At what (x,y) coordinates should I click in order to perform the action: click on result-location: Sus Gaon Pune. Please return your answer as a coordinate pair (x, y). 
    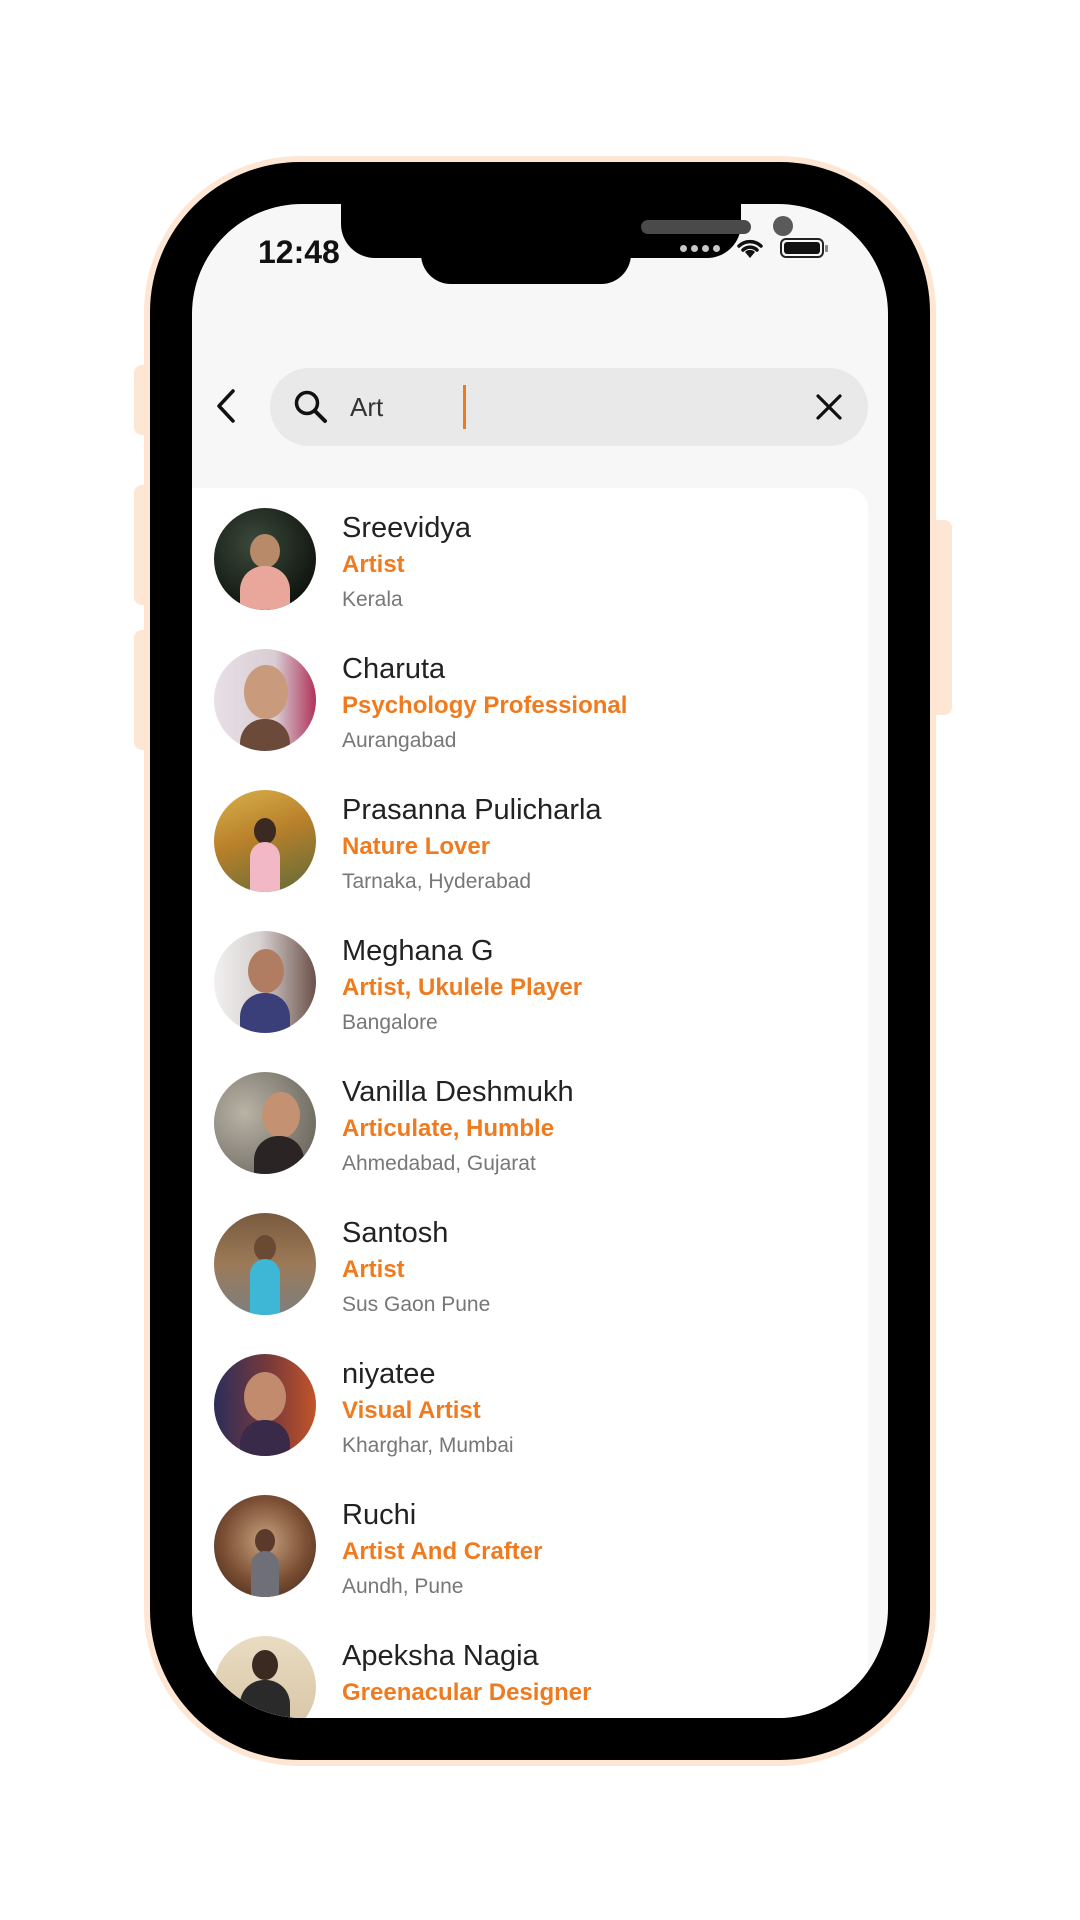
    Looking at the image, I should click on (416, 1304).